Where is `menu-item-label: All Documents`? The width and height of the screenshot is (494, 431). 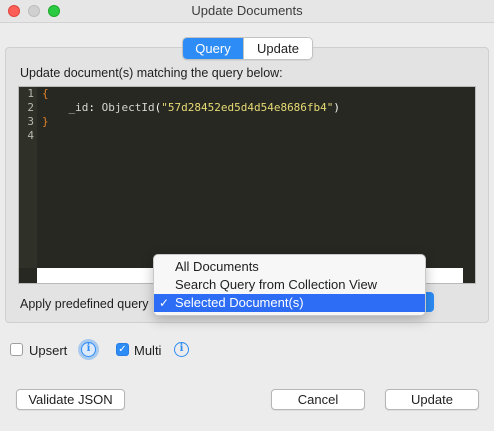 menu-item-label: All Documents is located at coordinates (217, 266).